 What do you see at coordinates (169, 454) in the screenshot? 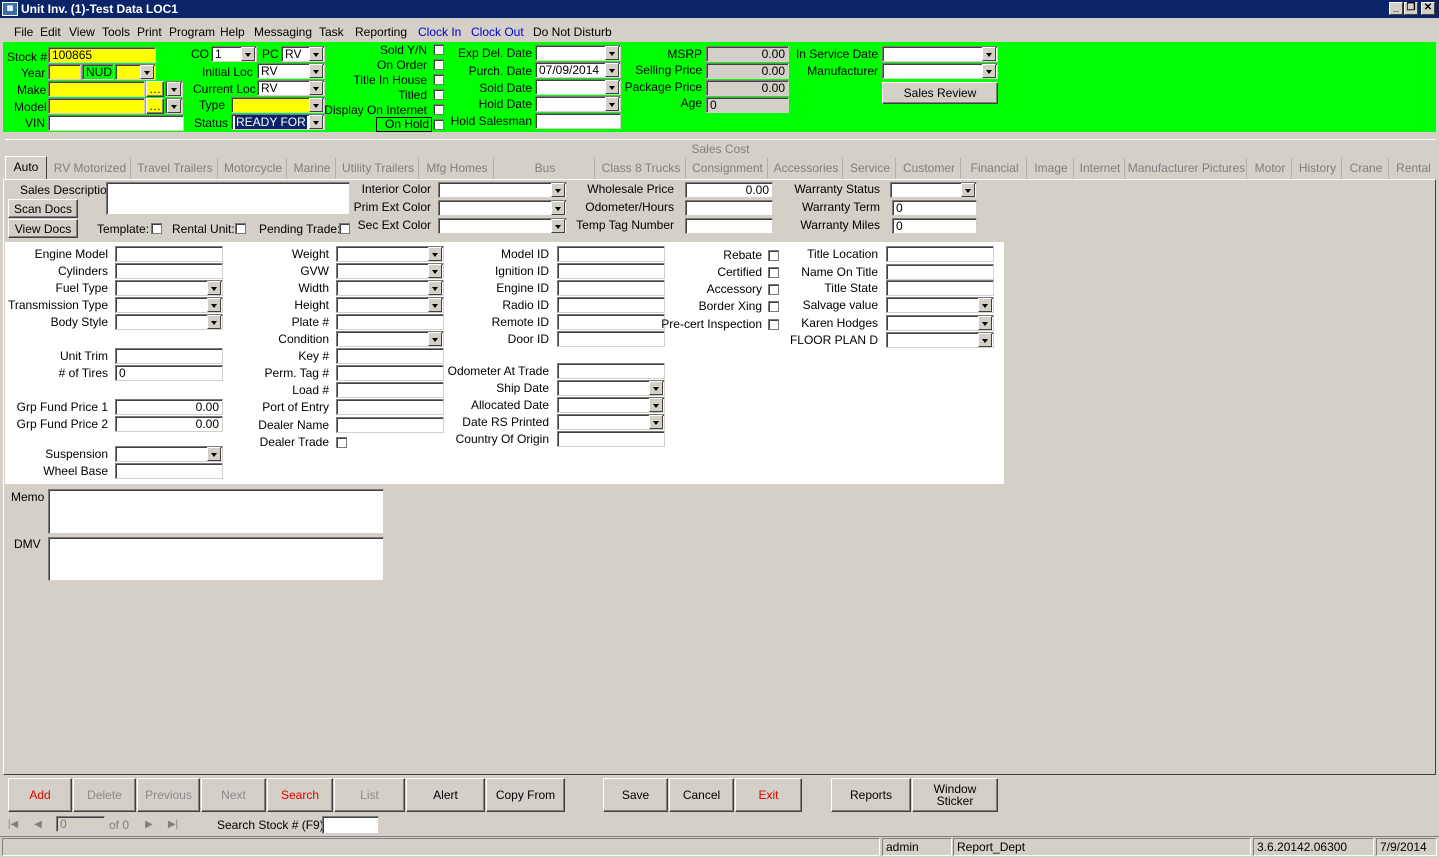
I see `suspension-dropdown` at bounding box center [169, 454].